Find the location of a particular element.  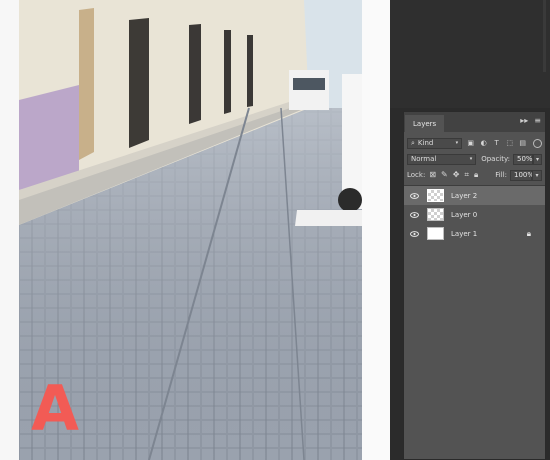

lock-label: Lock: is located at coordinates (416, 175).